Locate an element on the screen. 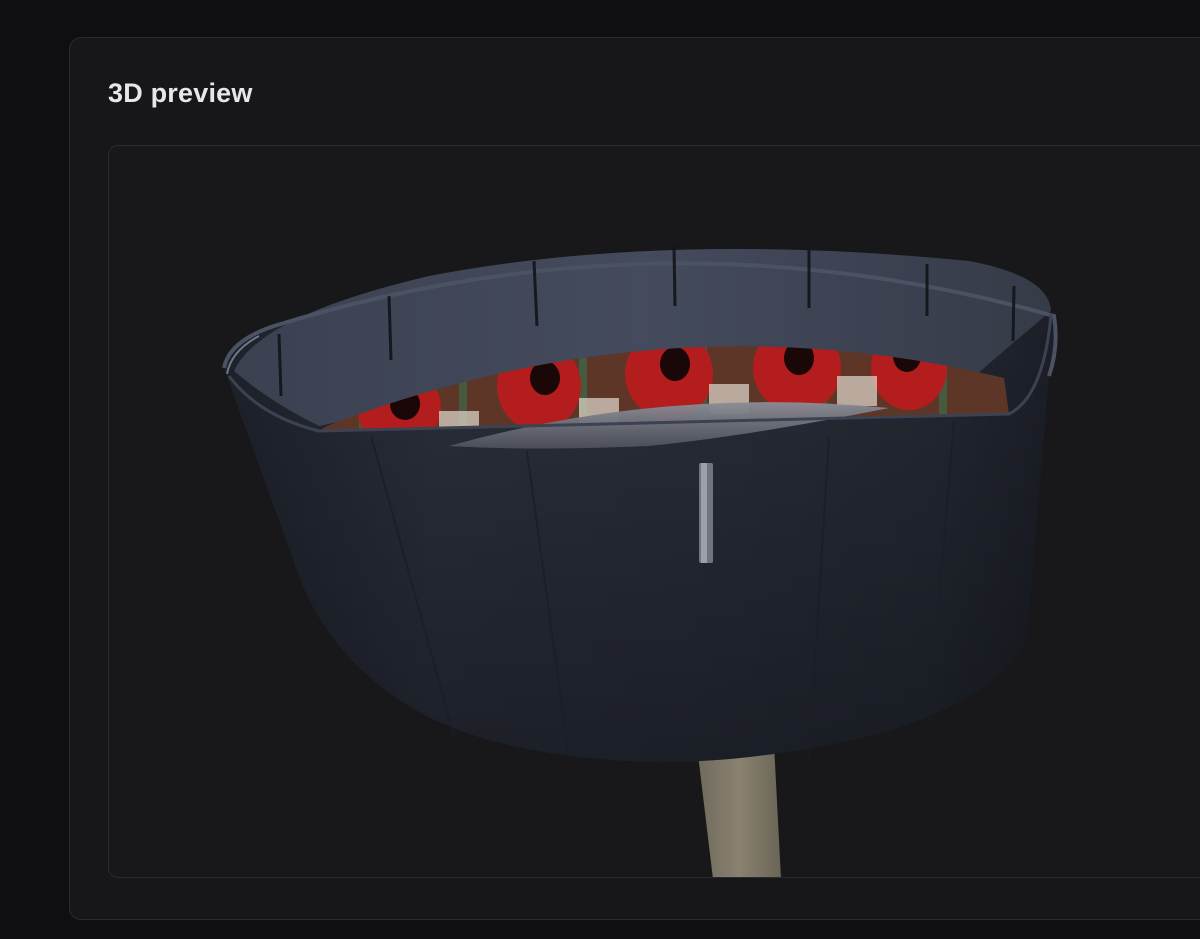 This screenshot has height=939, width=1200. stand-pole is located at coordinates (739, 810).